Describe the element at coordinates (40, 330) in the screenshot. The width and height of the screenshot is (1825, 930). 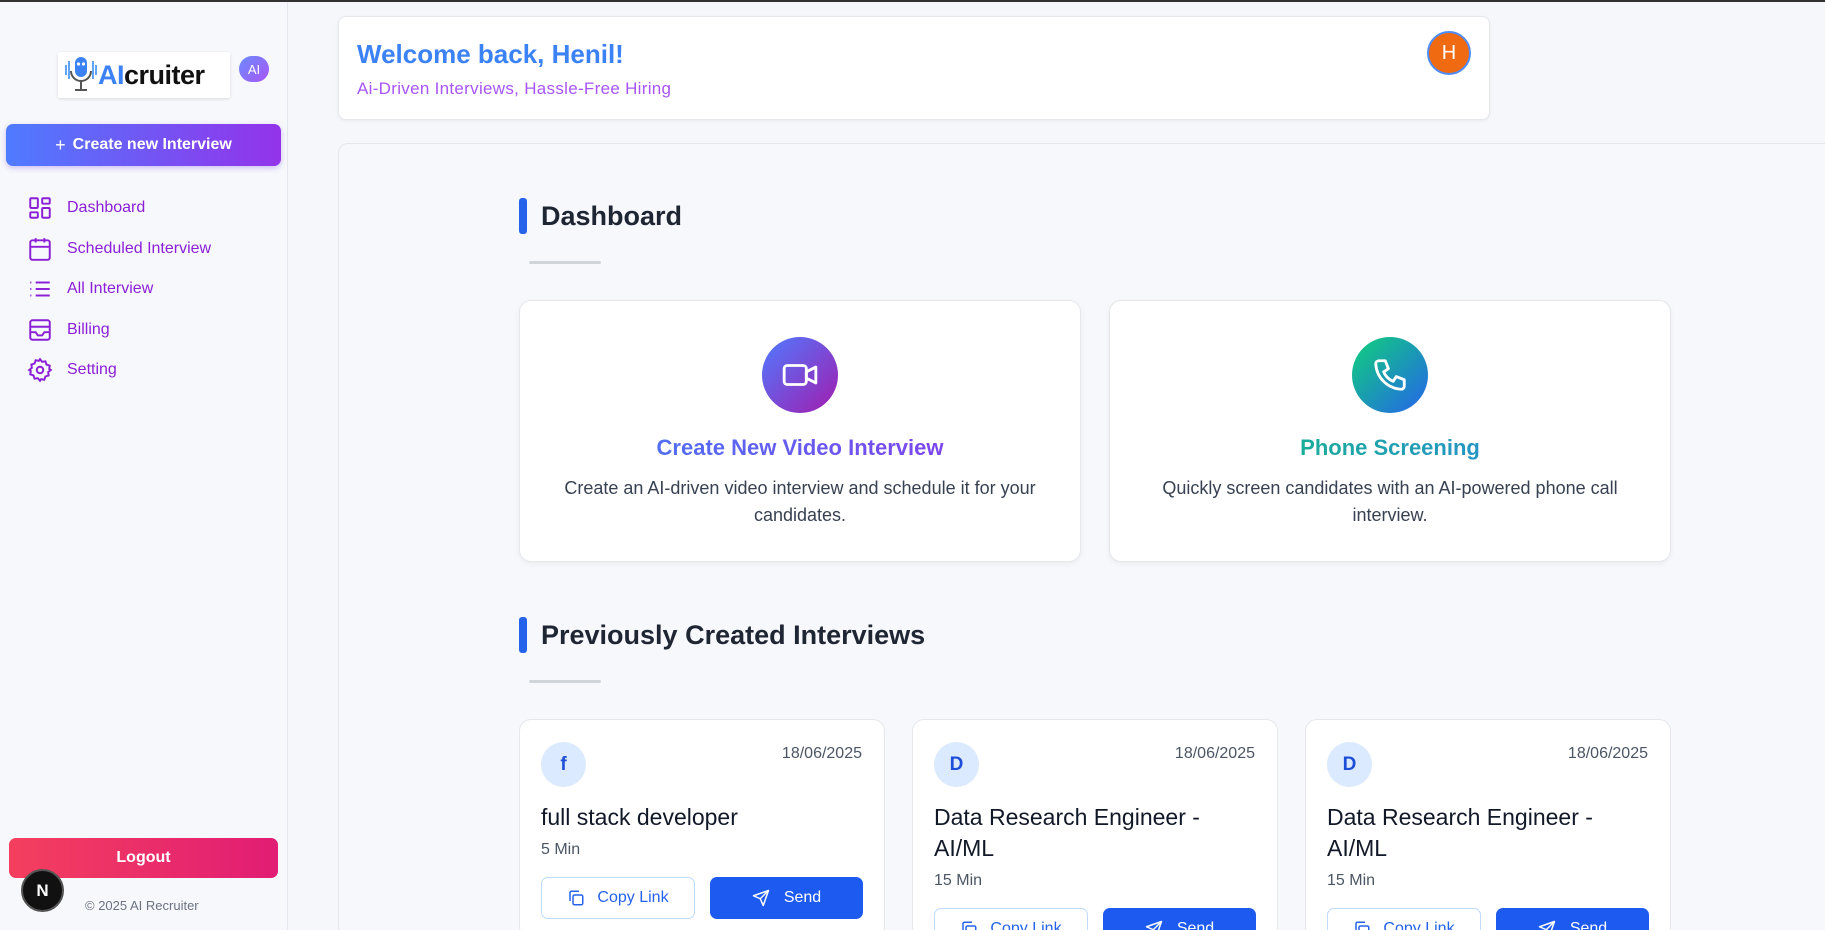
I see `wallet-icon` at that location.